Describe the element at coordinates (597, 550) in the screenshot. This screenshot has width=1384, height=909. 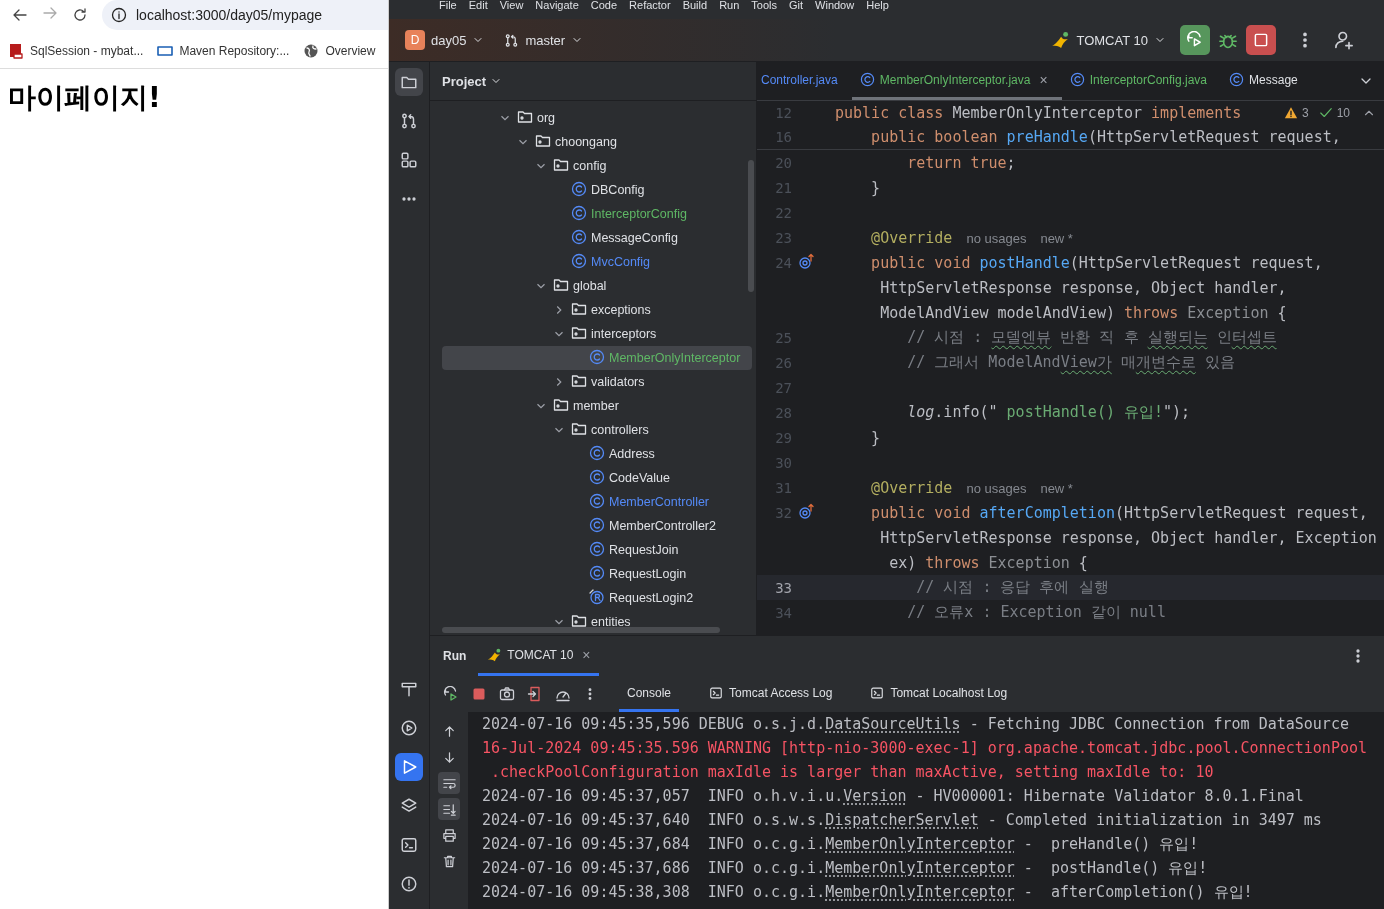
I see `tree-item: RequestJoin` at that location.